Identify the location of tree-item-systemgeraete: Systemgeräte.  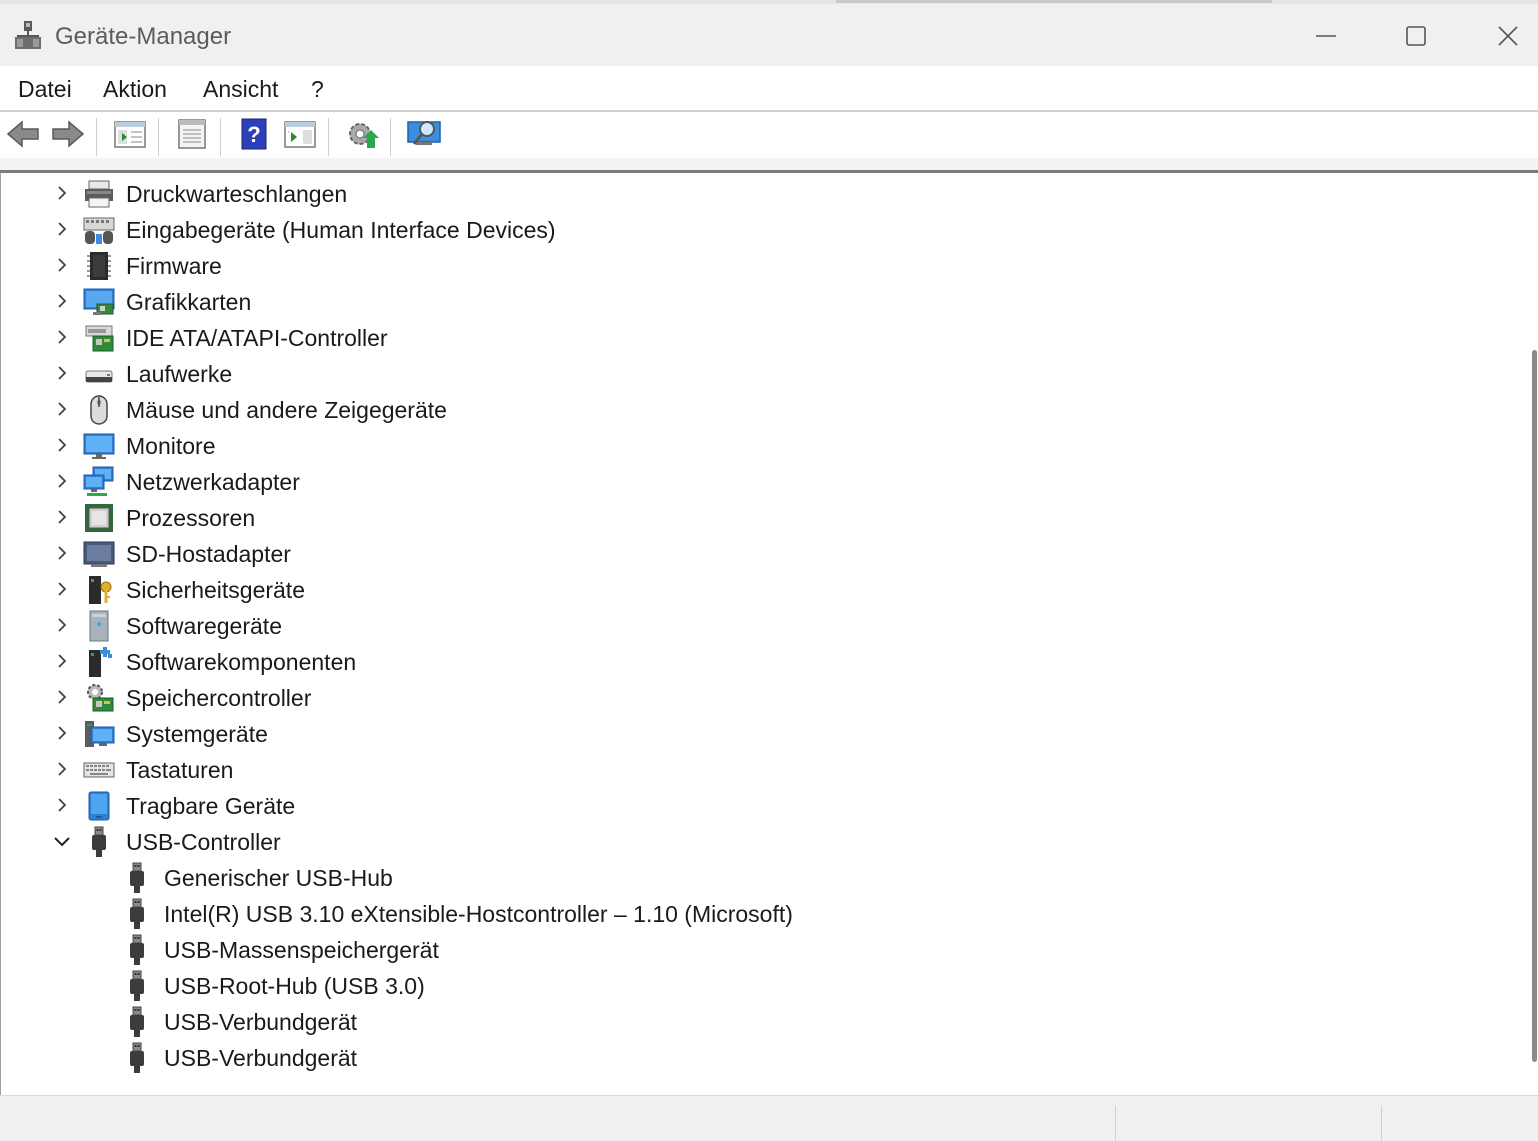
(751, 734).